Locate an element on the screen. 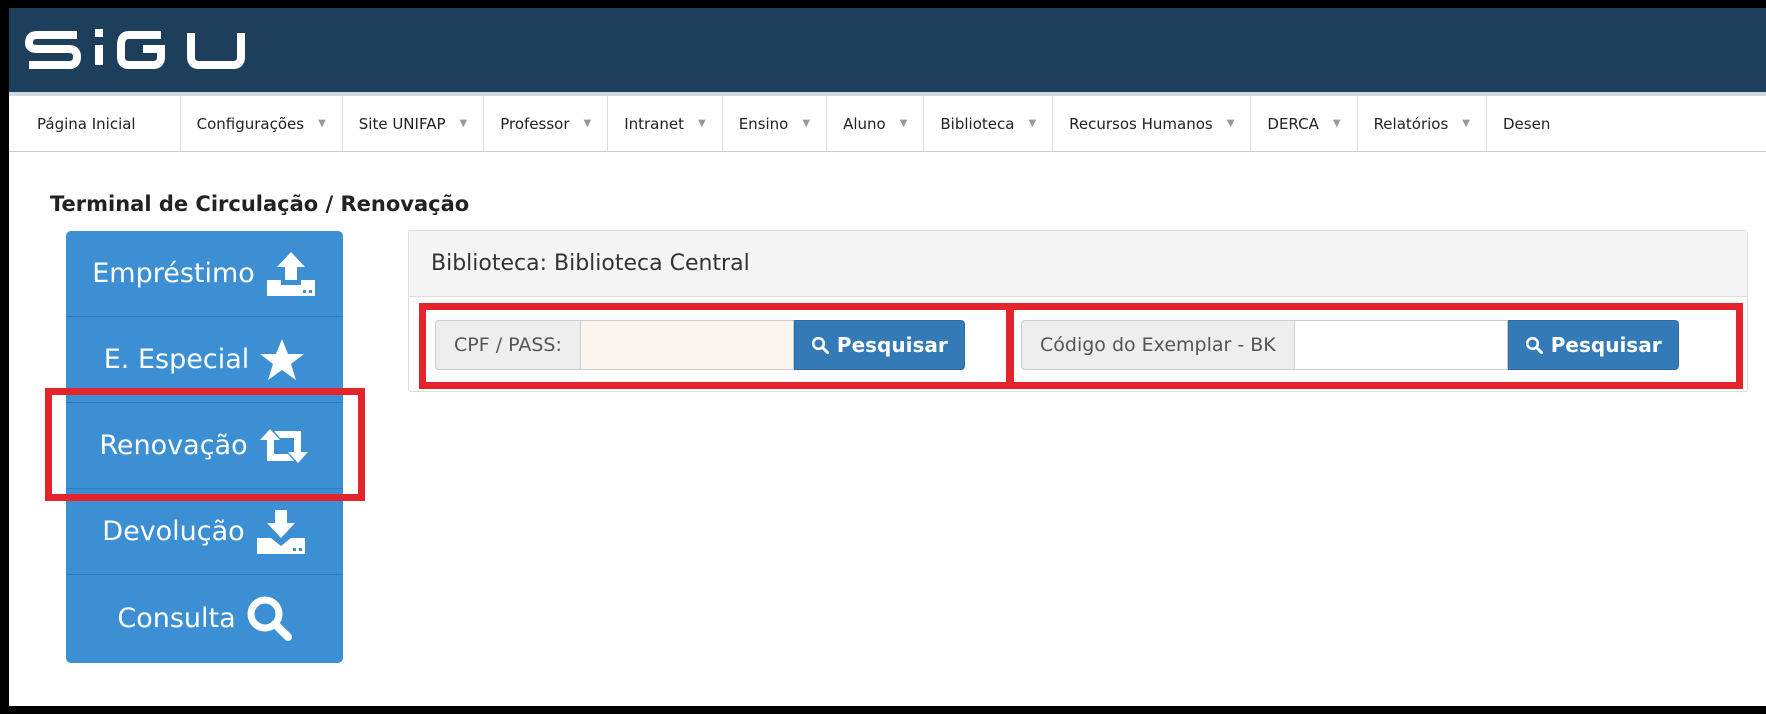 The image size is (1766, 714). side-item-consulta: Consulta is located at coordinates (204, 618).